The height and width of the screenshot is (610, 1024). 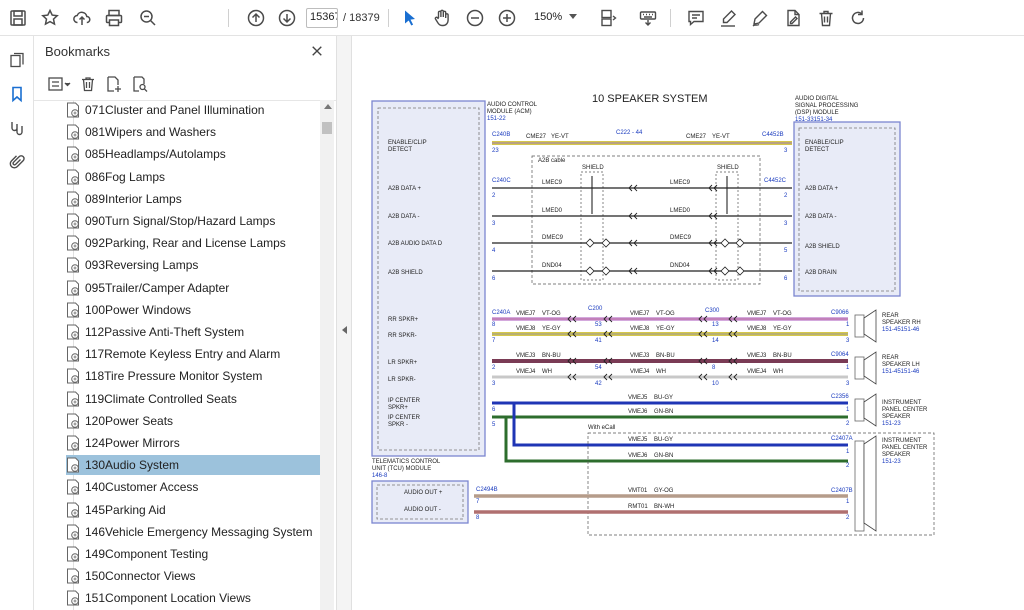 I want to click on bookmark-item: 093Reversing Lamps, so click(x=193, y=265).